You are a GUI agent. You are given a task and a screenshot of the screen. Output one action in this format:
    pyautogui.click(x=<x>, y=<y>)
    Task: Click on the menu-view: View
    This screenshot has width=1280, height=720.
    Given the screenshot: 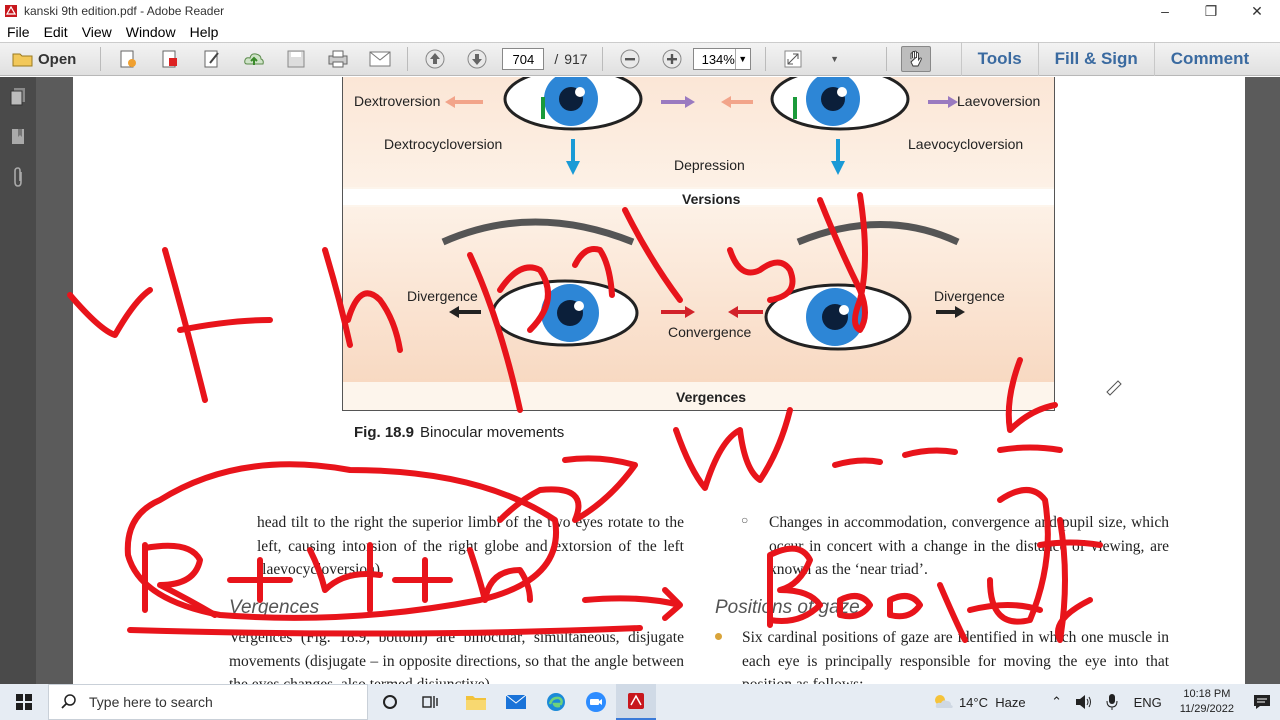 What is the action you would take?
    pyautogui.click(x=97, y=32)
    